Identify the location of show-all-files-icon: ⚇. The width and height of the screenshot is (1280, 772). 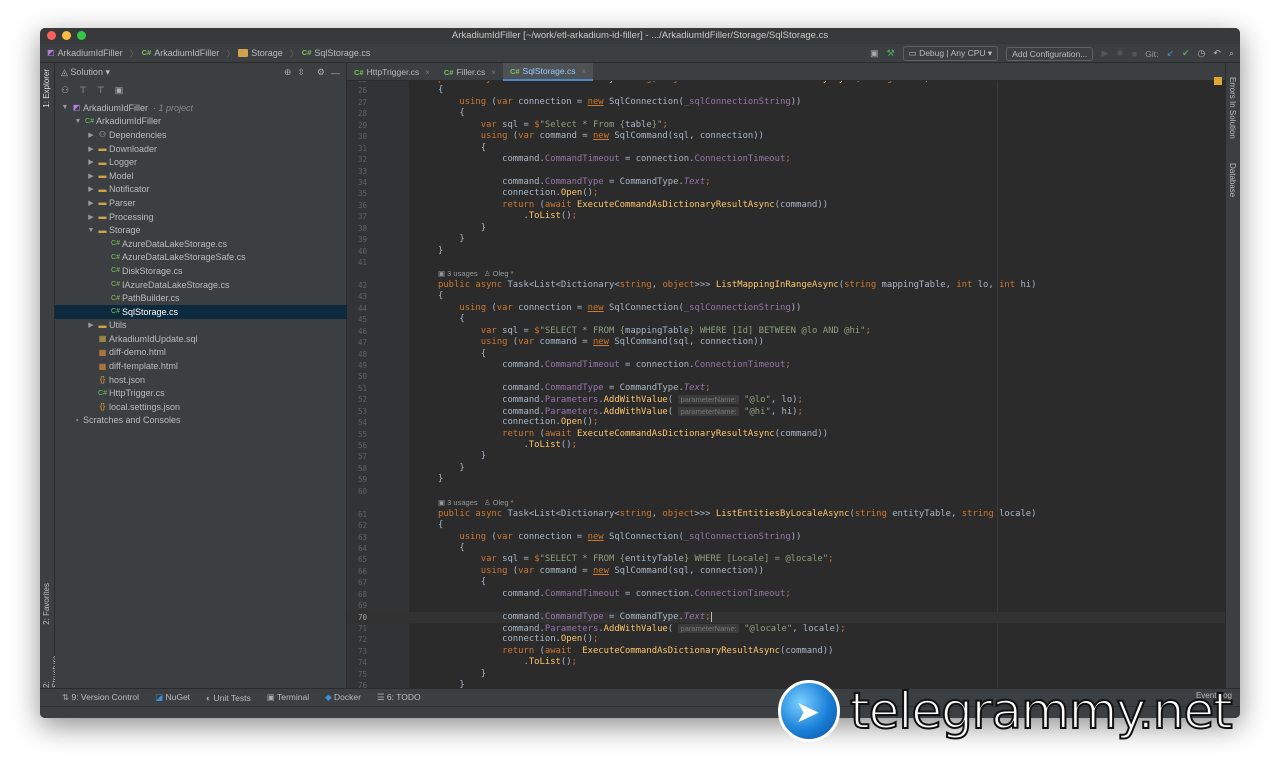
(65, 90).